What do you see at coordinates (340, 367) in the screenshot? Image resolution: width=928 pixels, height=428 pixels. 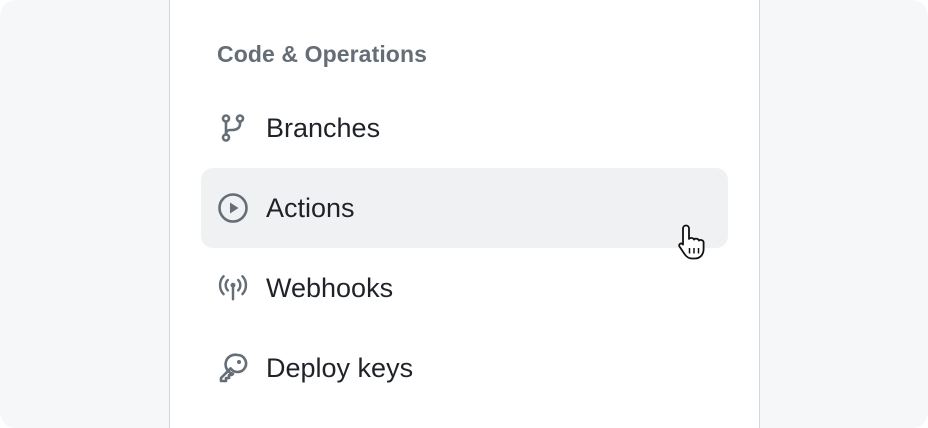 I see `sidebar-item-label: Deploy keys` at bounding box center [340, 367].